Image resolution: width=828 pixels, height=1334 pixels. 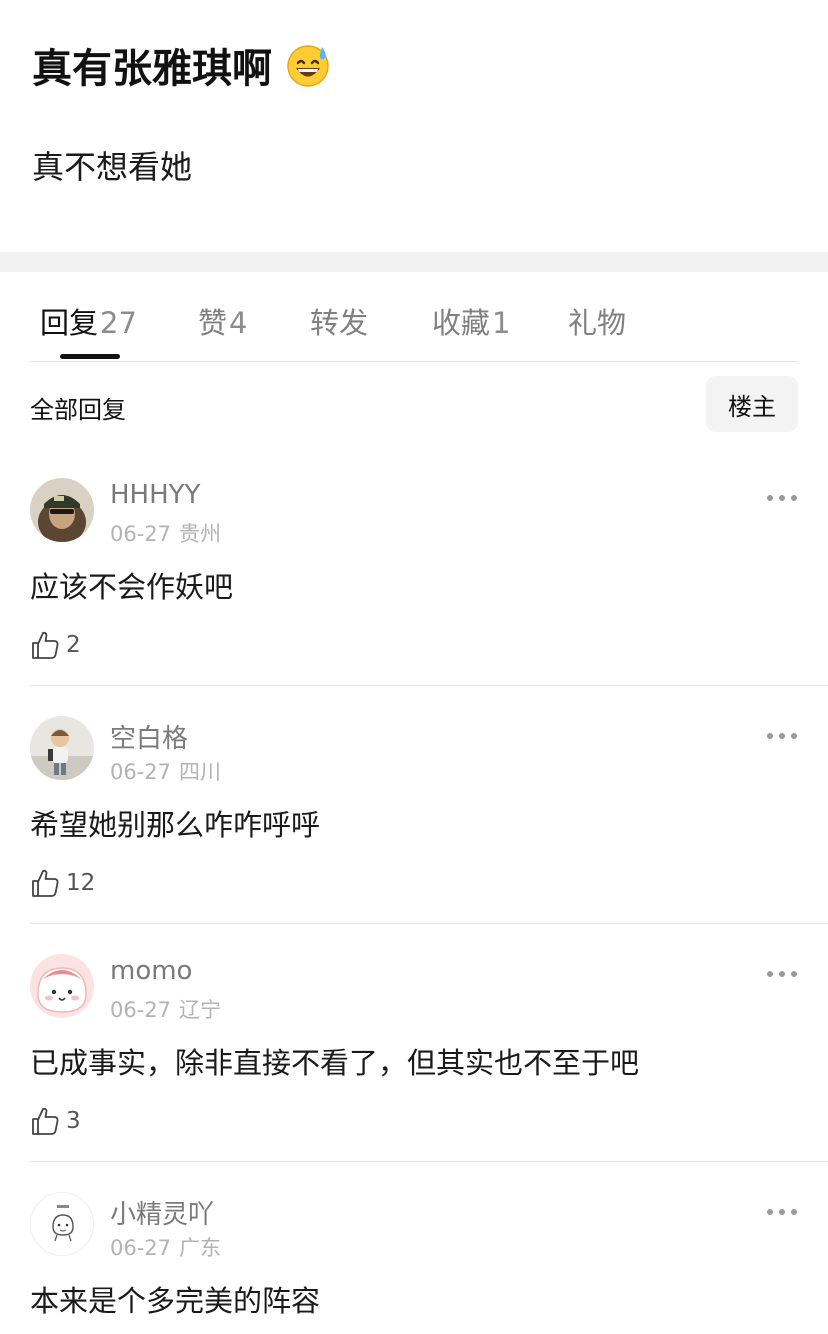 I want to click on tab-gifts-label: 礼物, so click(x=597, y=323).